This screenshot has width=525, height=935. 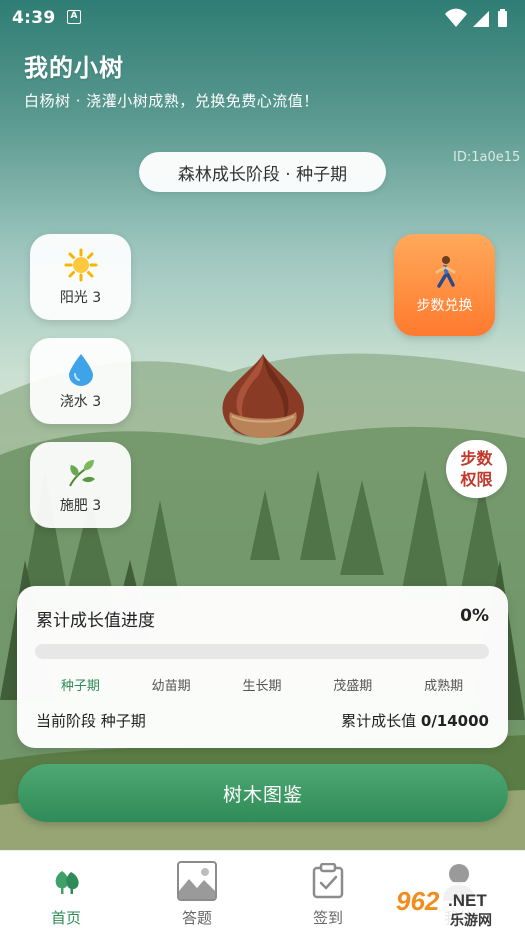 I want to click on leaf-icon, so click(x=81, y=473).